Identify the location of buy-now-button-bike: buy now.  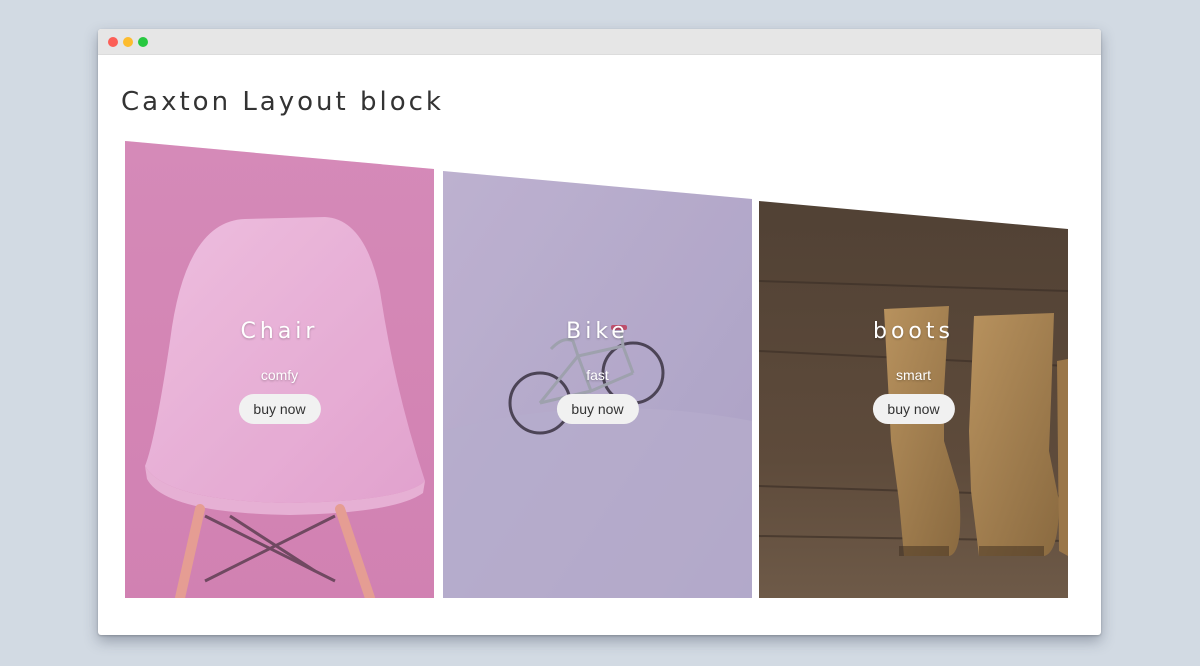
(597, 409).